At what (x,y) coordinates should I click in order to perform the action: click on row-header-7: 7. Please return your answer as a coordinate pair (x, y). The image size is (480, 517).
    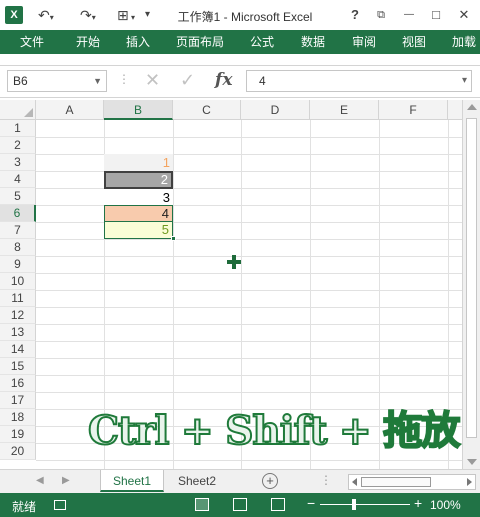
    Looking at the image, I should click on (18, 230).